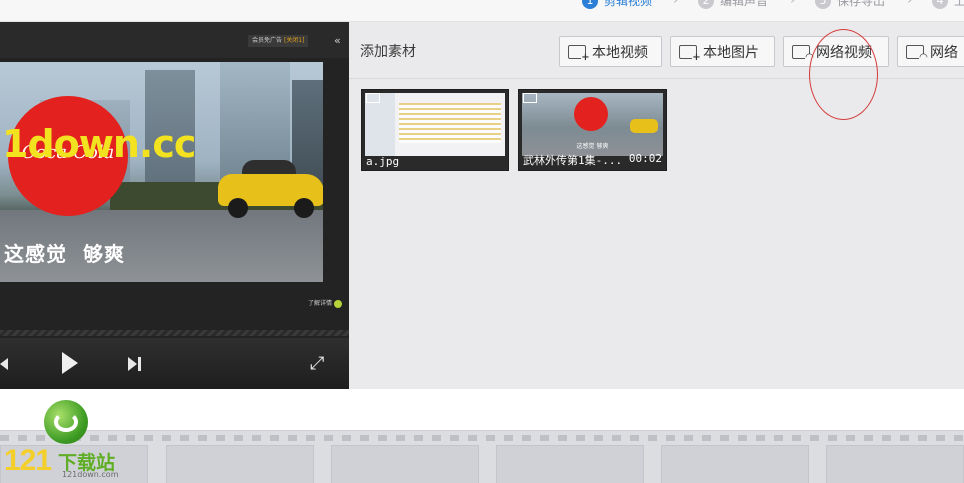 Image resolution: width=964 pixels, height=483 pixels. What do you see at coordinates (174, 333) in the screenshot?
I see `progress-bar` at bounding box center [174, 333].